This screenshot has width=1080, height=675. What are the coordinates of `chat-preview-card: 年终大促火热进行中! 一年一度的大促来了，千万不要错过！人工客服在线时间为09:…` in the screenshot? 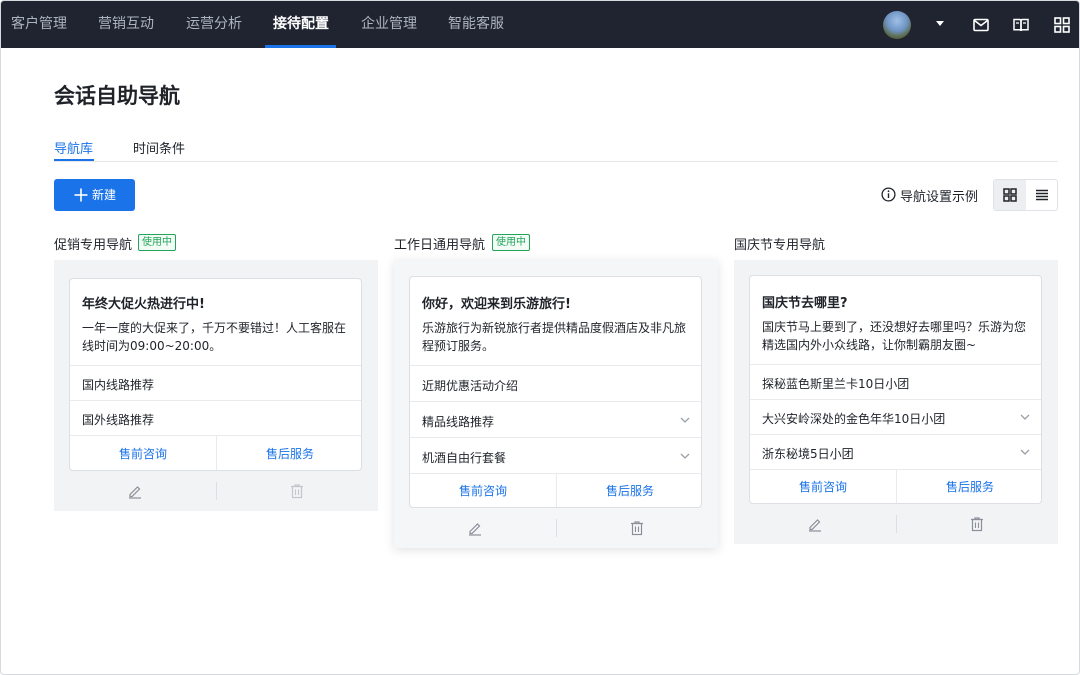 It's located at (215, 374).